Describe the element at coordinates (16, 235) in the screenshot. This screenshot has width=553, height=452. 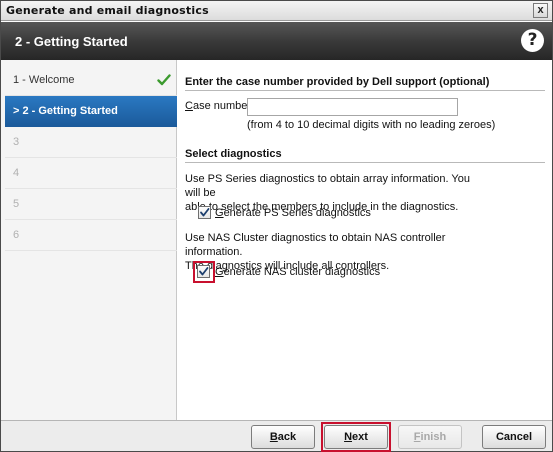
I see `step-label: 6` at that location.